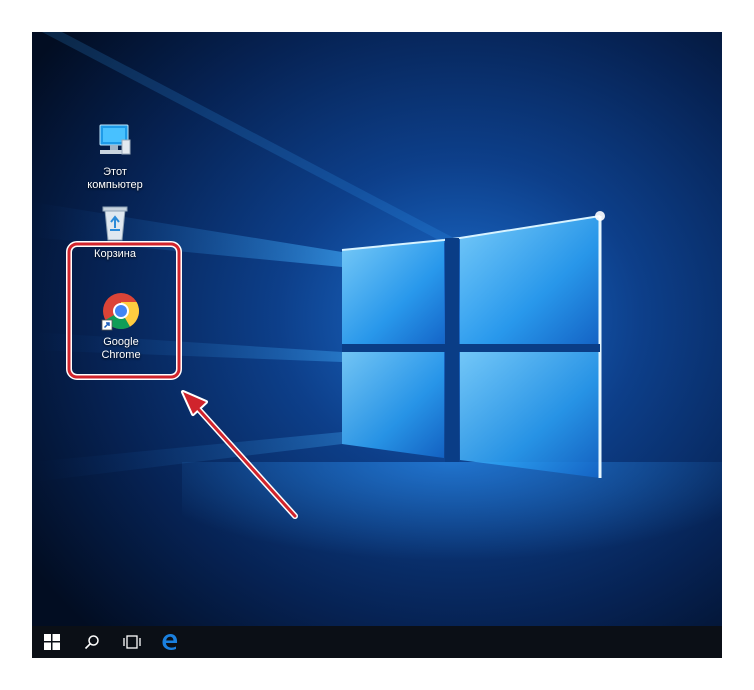 This screenshot has height=690, width=754. I want to click on desktop-icon-recycle-bin: Корзина, so click(115, 231).